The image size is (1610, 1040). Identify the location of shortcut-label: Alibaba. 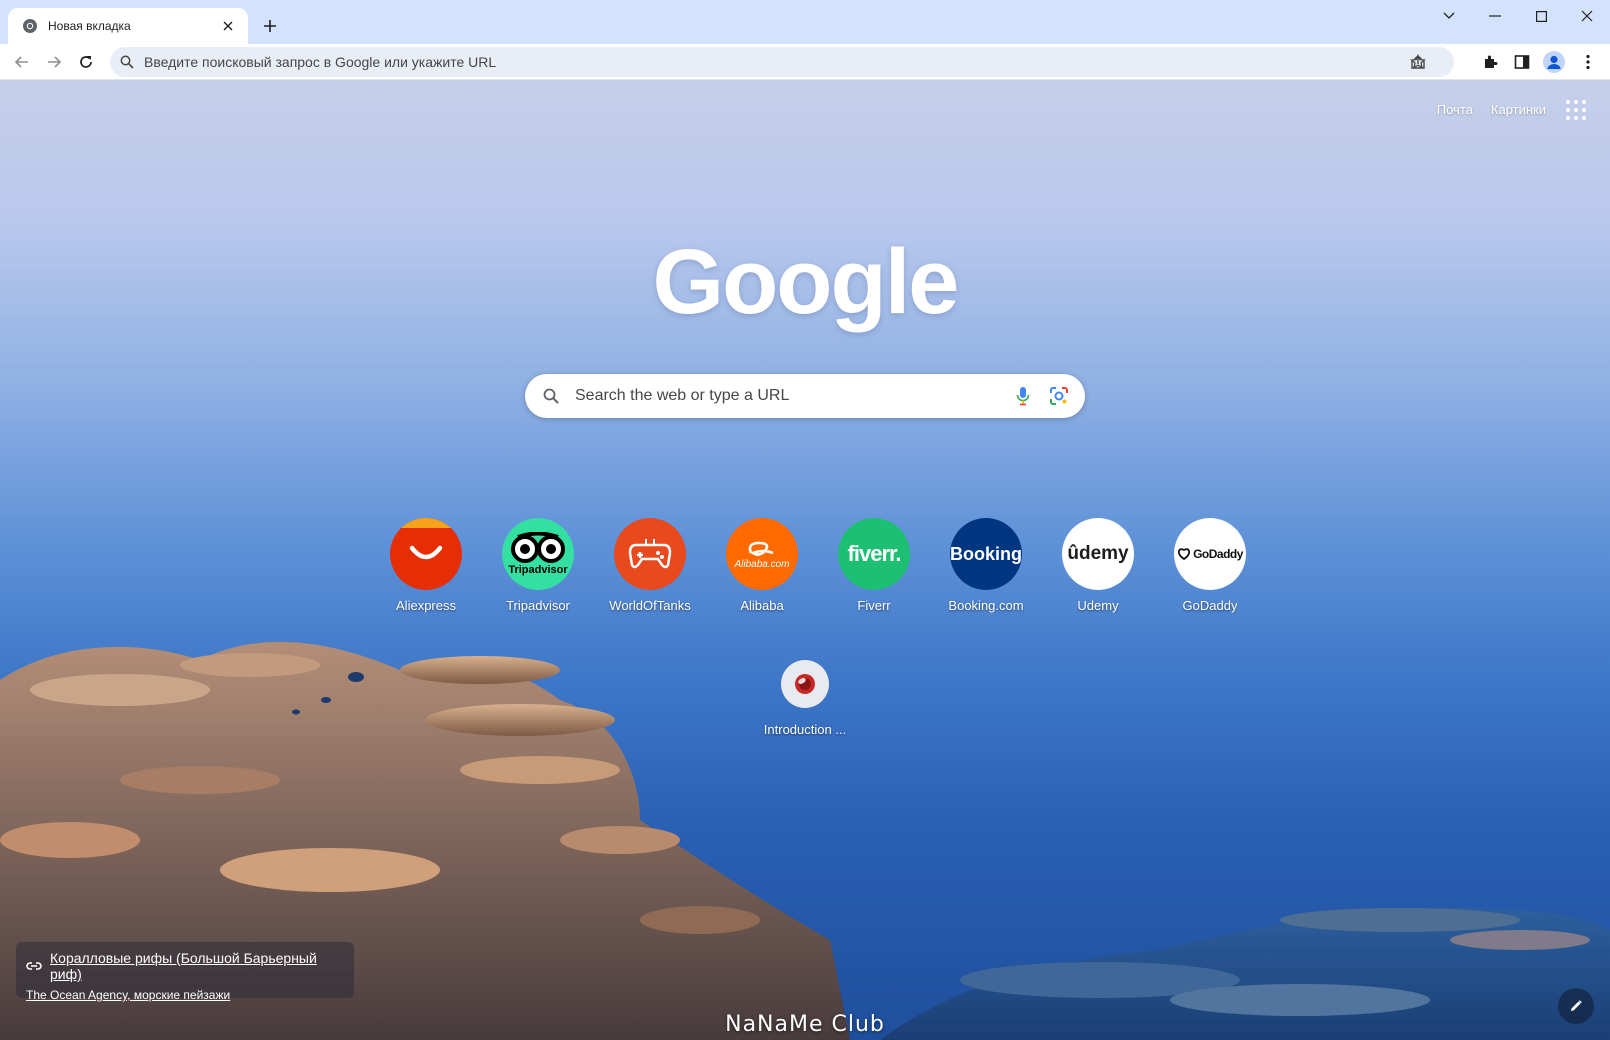
(762, 605).